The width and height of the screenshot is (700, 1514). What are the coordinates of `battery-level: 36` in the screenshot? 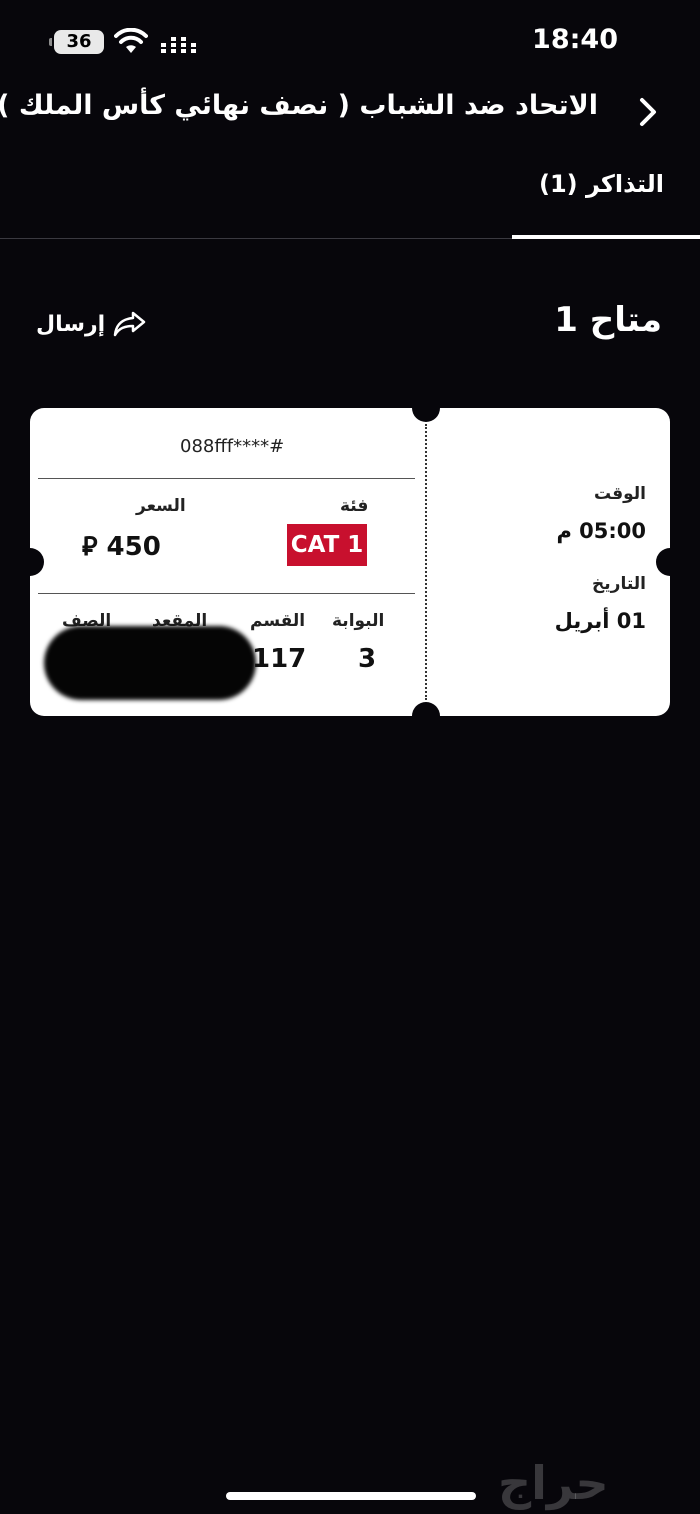 It's located at (79, 41).